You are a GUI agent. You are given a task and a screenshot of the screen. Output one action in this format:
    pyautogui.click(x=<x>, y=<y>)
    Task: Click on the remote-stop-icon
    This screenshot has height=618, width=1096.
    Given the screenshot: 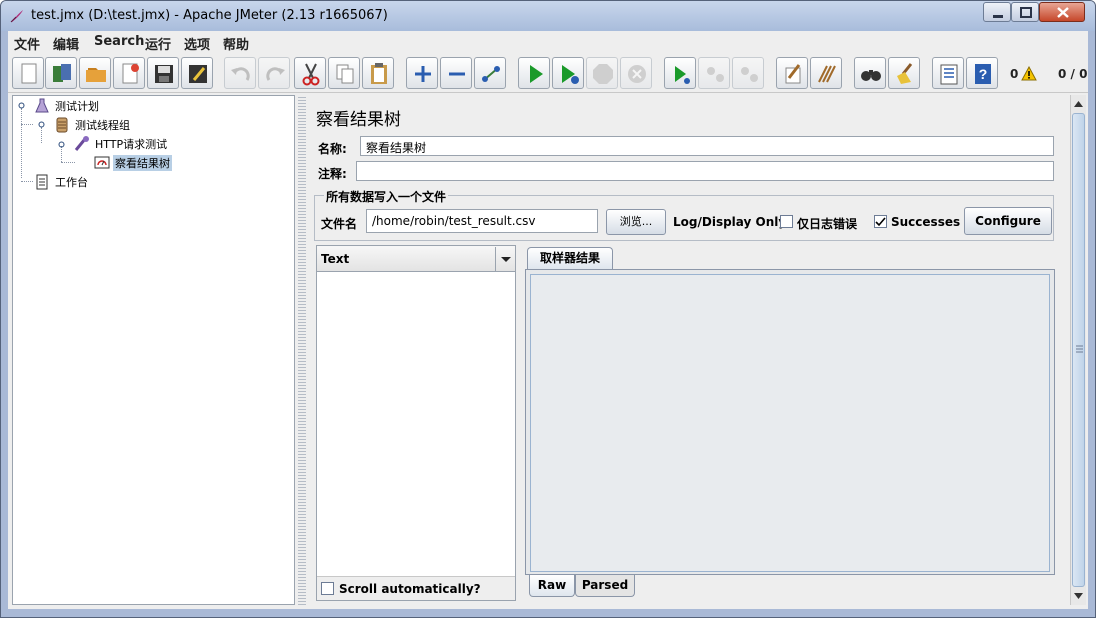 What is the action you would take?
    pyautogui.click(x=715, y=74)
    